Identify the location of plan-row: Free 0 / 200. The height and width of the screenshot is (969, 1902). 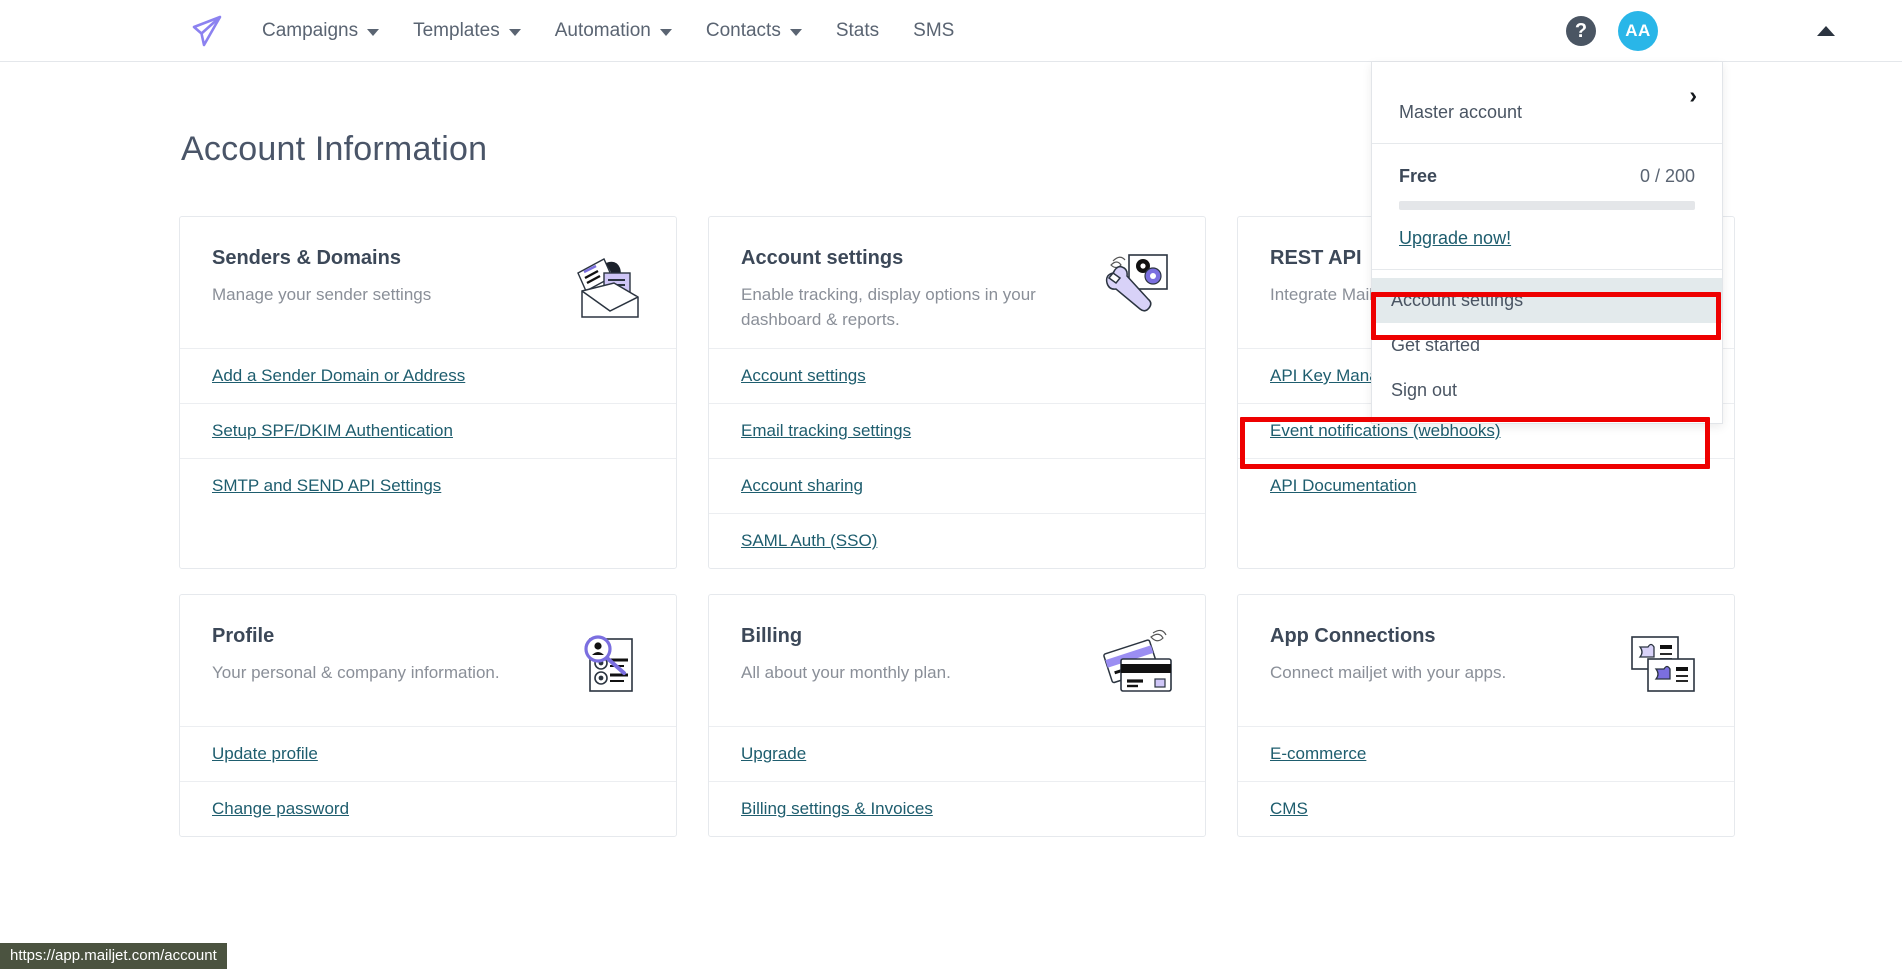
(1547, 176).